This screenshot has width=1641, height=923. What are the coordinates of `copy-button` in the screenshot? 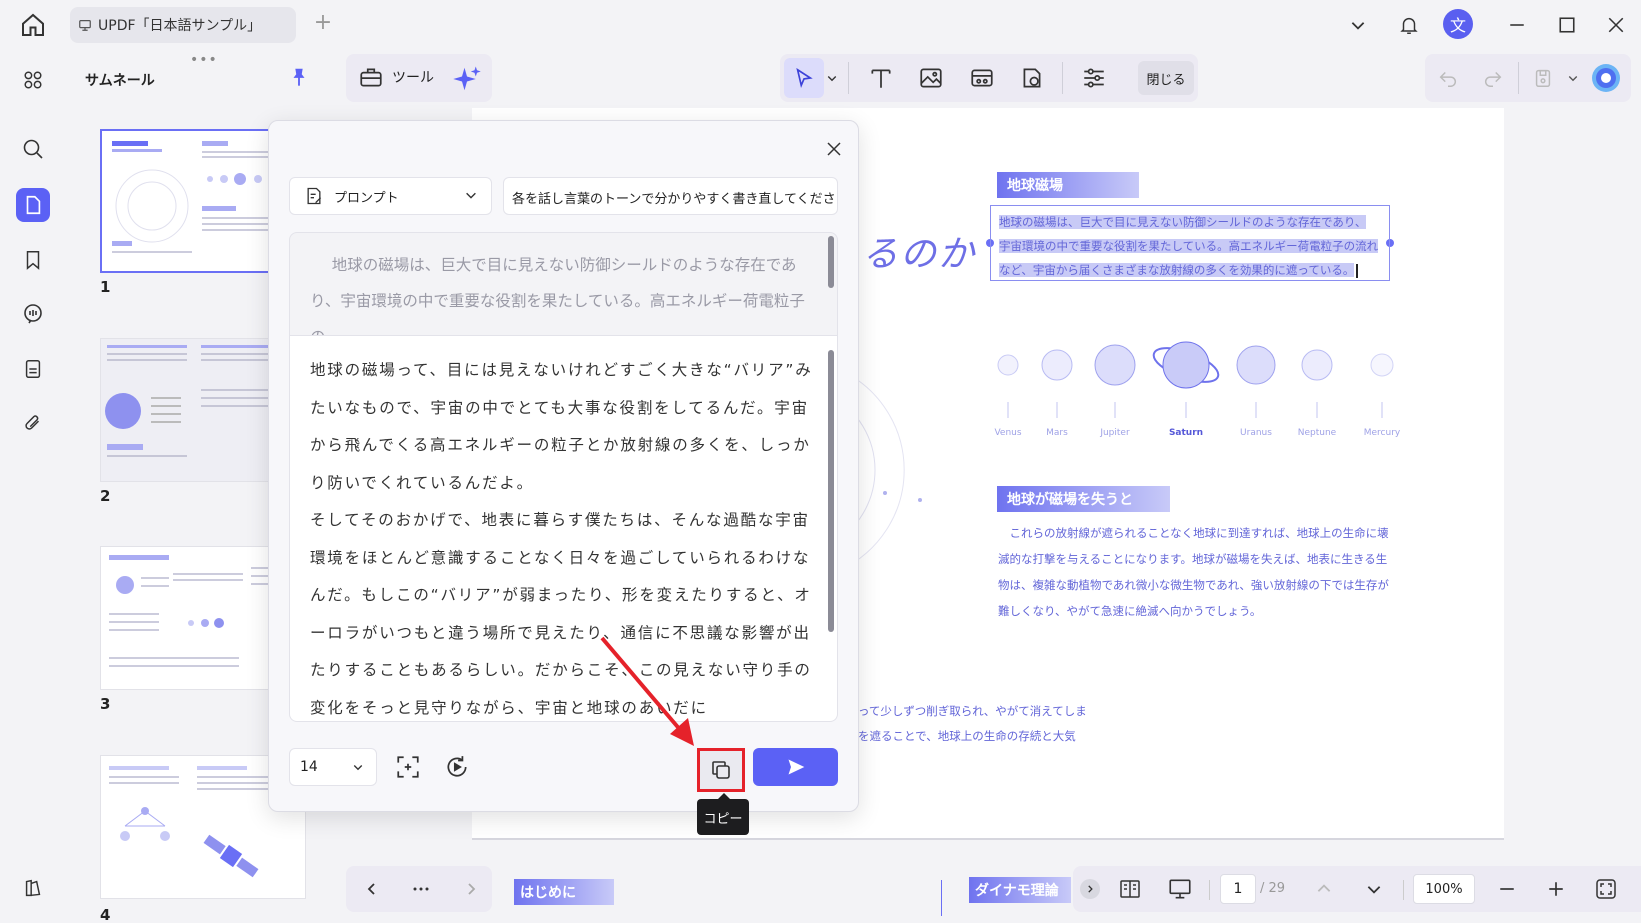 It's located at (721, 770).